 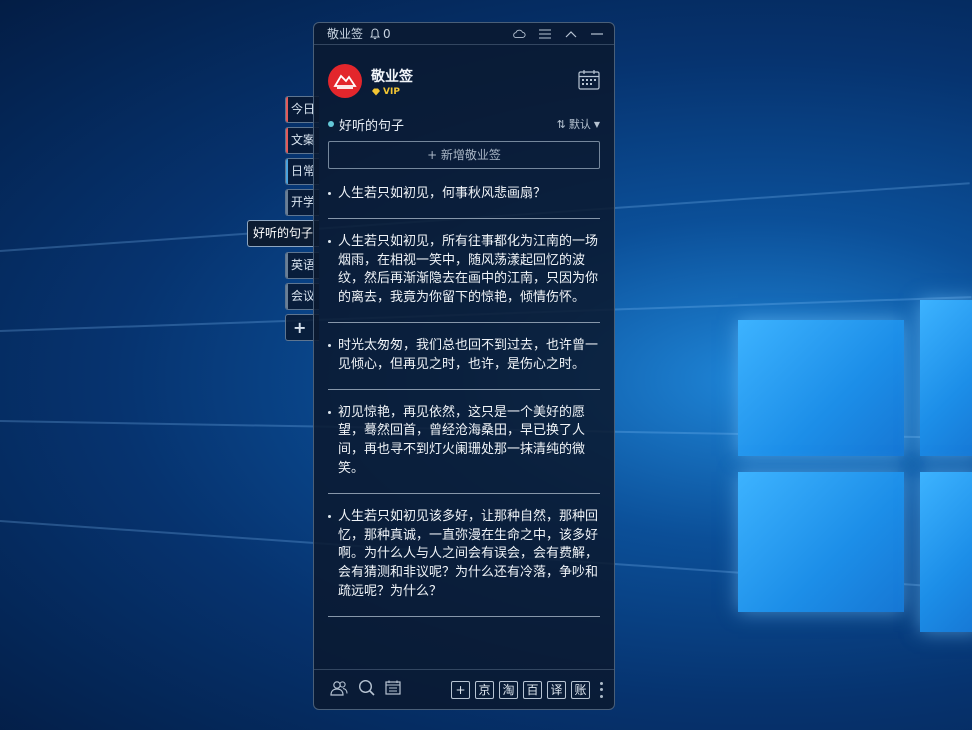 What do you see at coordinates (393, 689) in the screenshot?
I see `calendar-list-icon` at bounding box center [393, 689].